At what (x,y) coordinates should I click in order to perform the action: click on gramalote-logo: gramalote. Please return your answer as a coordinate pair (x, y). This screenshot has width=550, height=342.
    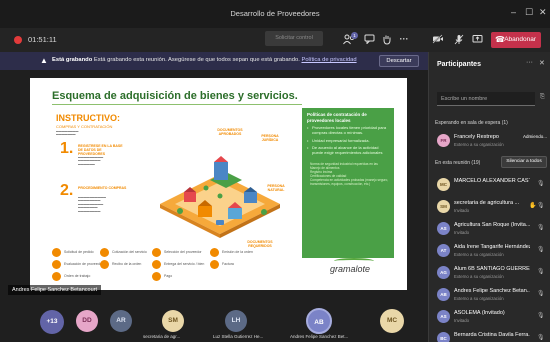
    Looking at the image, I should click on (352, 266).